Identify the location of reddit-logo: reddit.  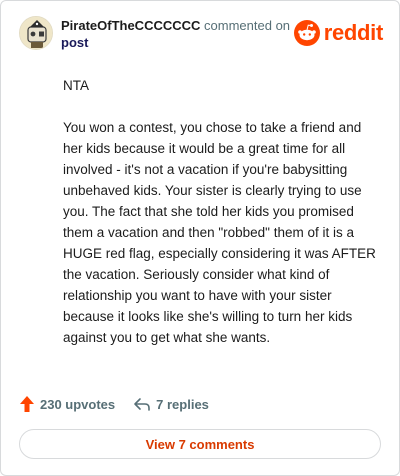
(338, 33).